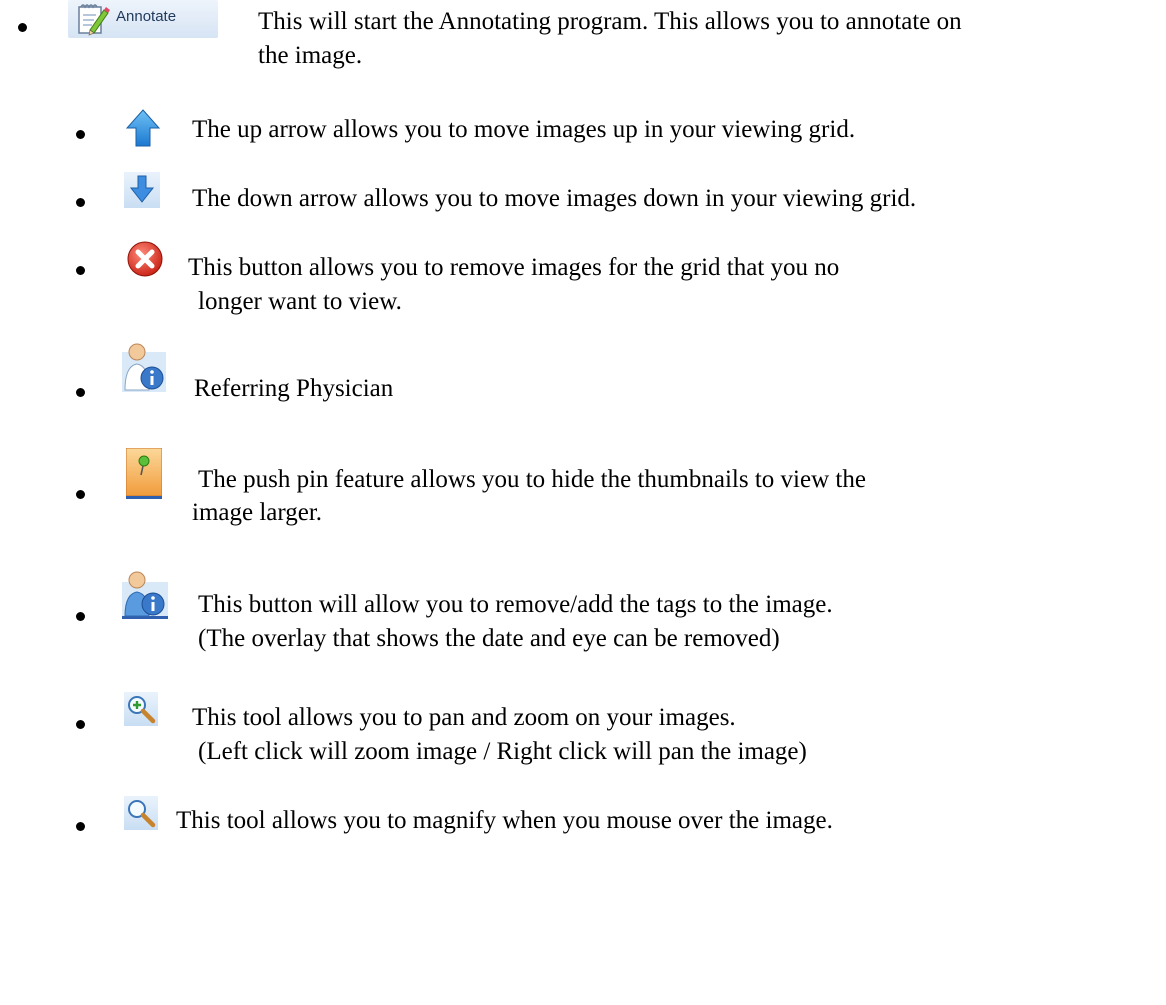 The width and height of the screenshot is (1166, 1005). I want to click on annotate-button: Annotate, so click(143, 19).